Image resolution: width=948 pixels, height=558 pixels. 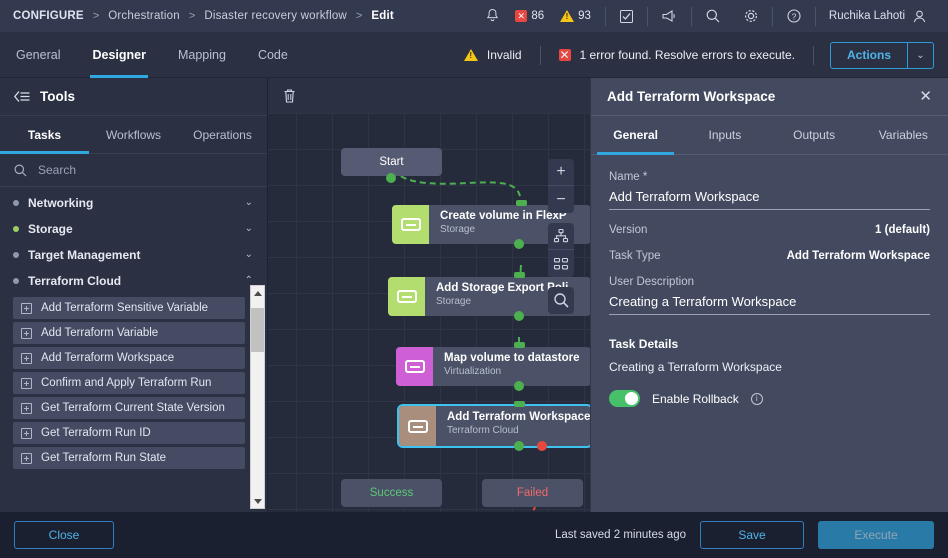 I want to click on task-item-get-terraform-run-id: Get Terraform Run ID, so click(x=129, y=433).